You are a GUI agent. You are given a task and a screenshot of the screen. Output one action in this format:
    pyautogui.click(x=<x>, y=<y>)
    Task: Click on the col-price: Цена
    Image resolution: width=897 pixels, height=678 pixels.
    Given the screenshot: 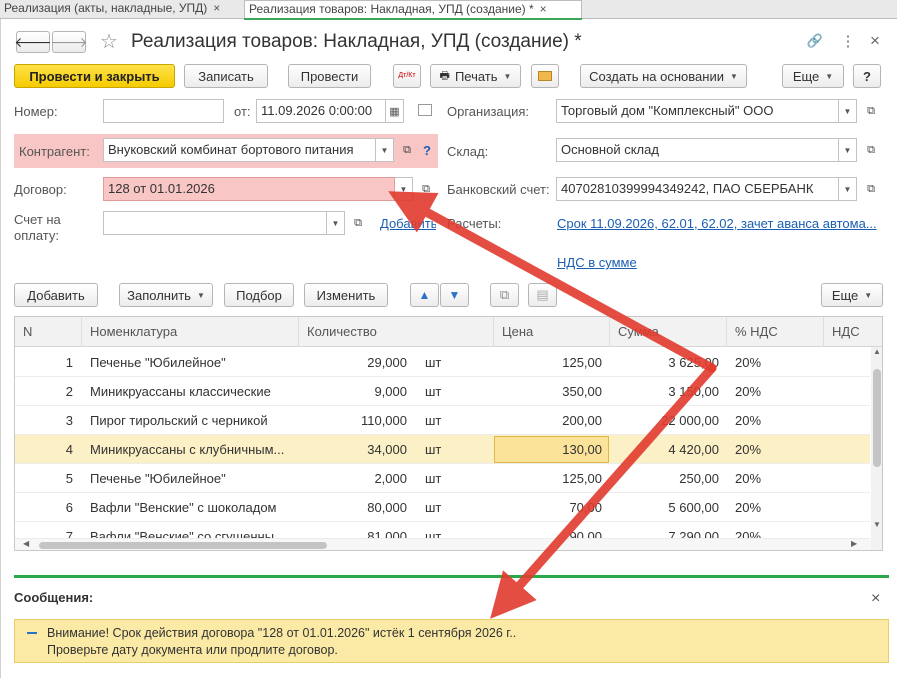 What is the action you would take?
    pyautogui.click(x=552, y=332)
    